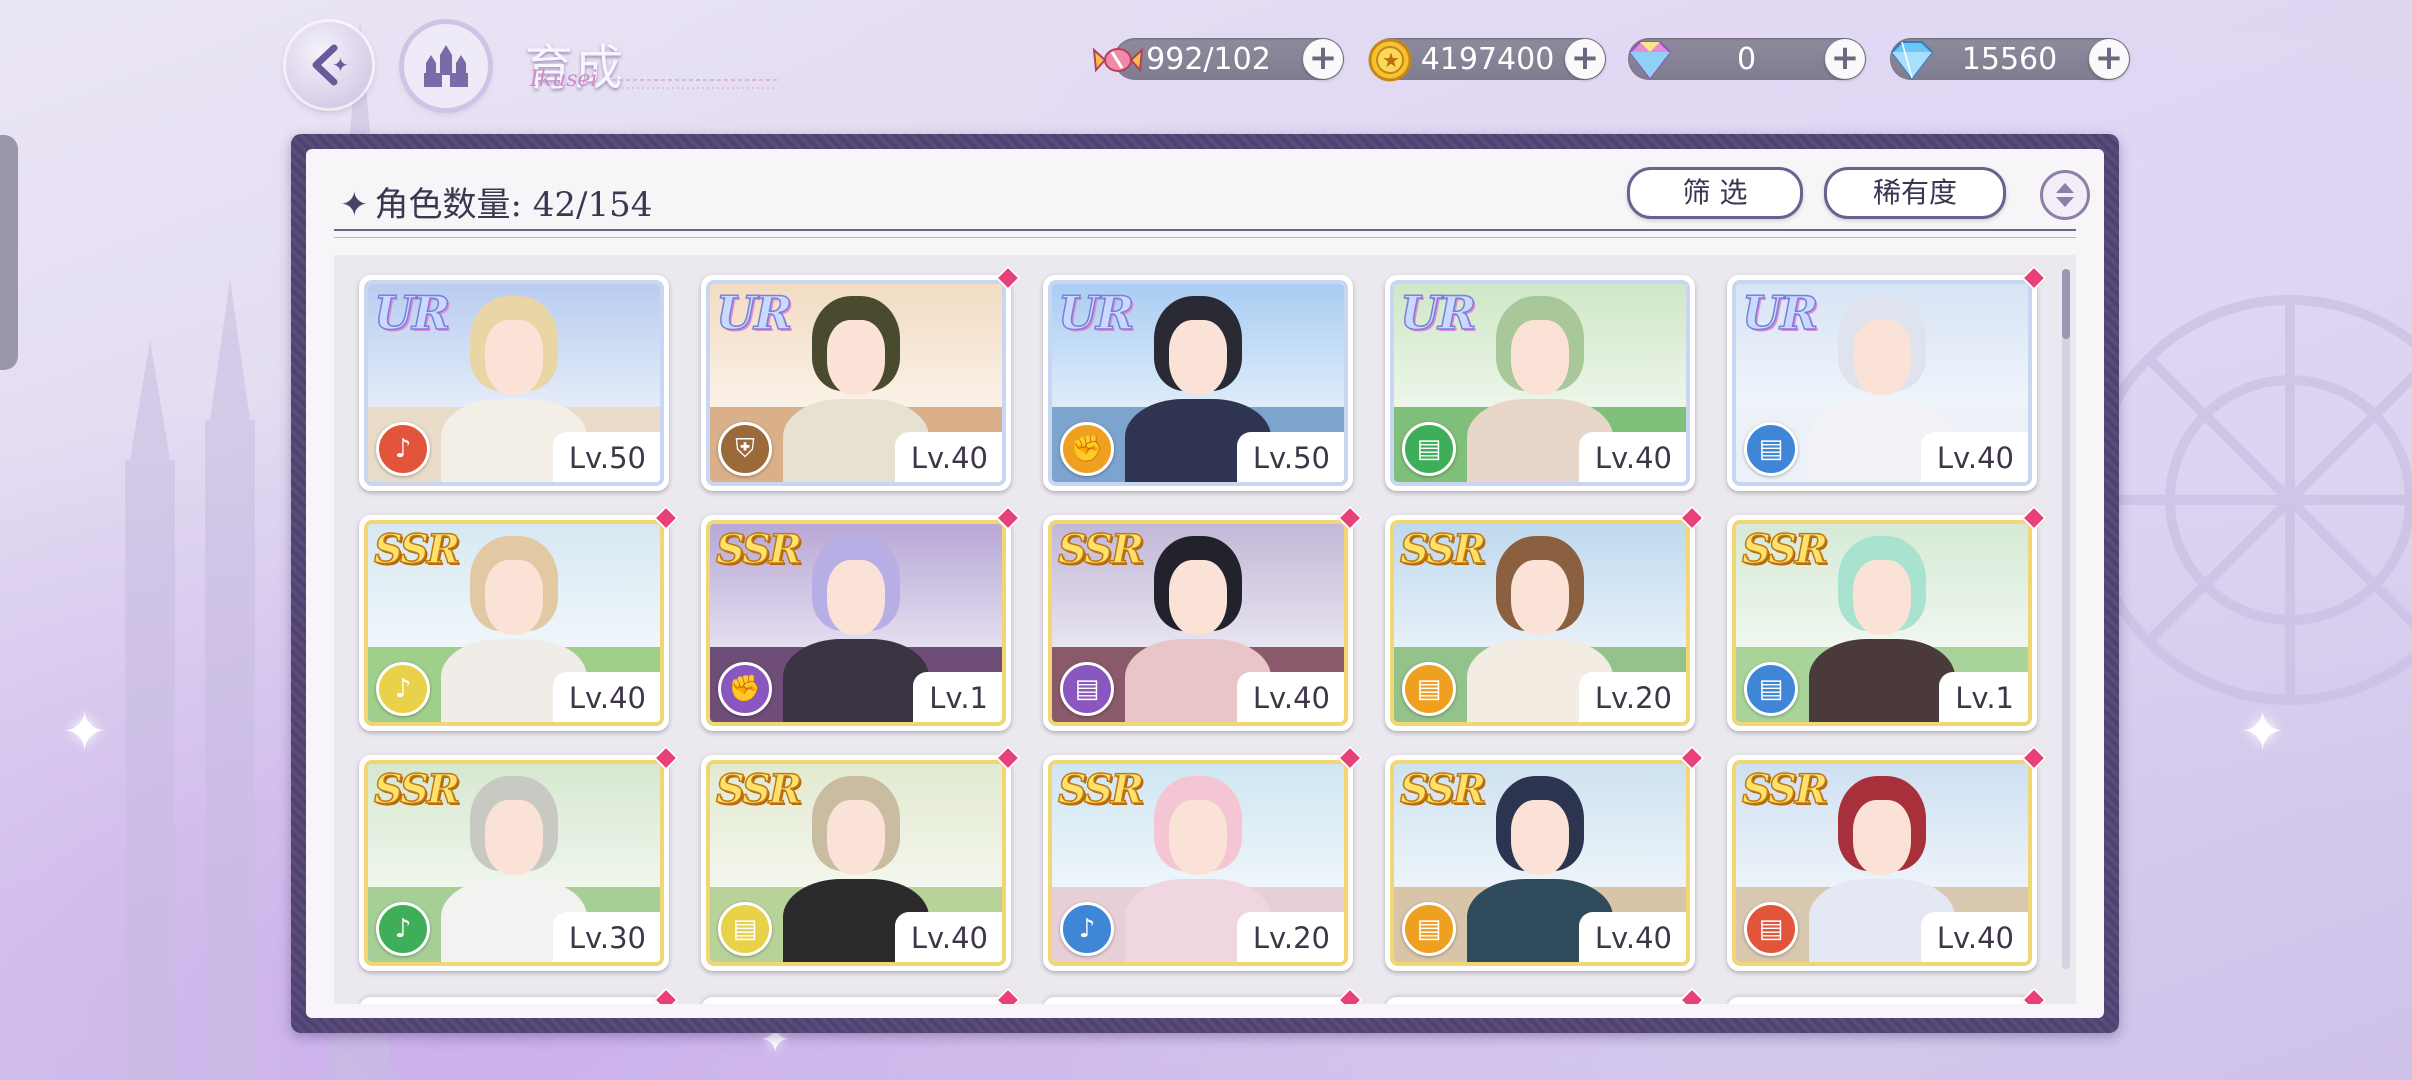 Image resolution: width=2412 pixels, height=1080 pixels. What do you see at coordinates (2066, 304) in the screenshot?
I see `scrollbar-thumb` at bounding box center [2066, 304].